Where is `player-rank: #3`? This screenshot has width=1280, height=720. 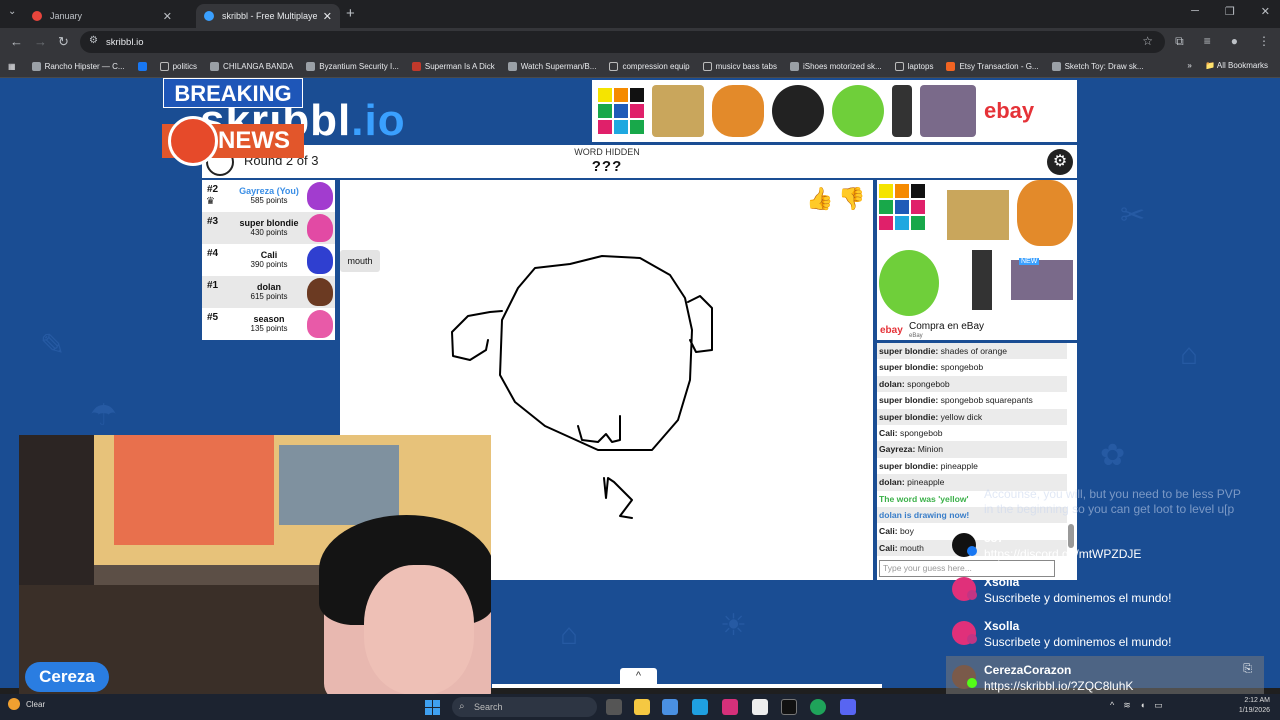
player-rank: #3 is located at coordinates (213, 221).